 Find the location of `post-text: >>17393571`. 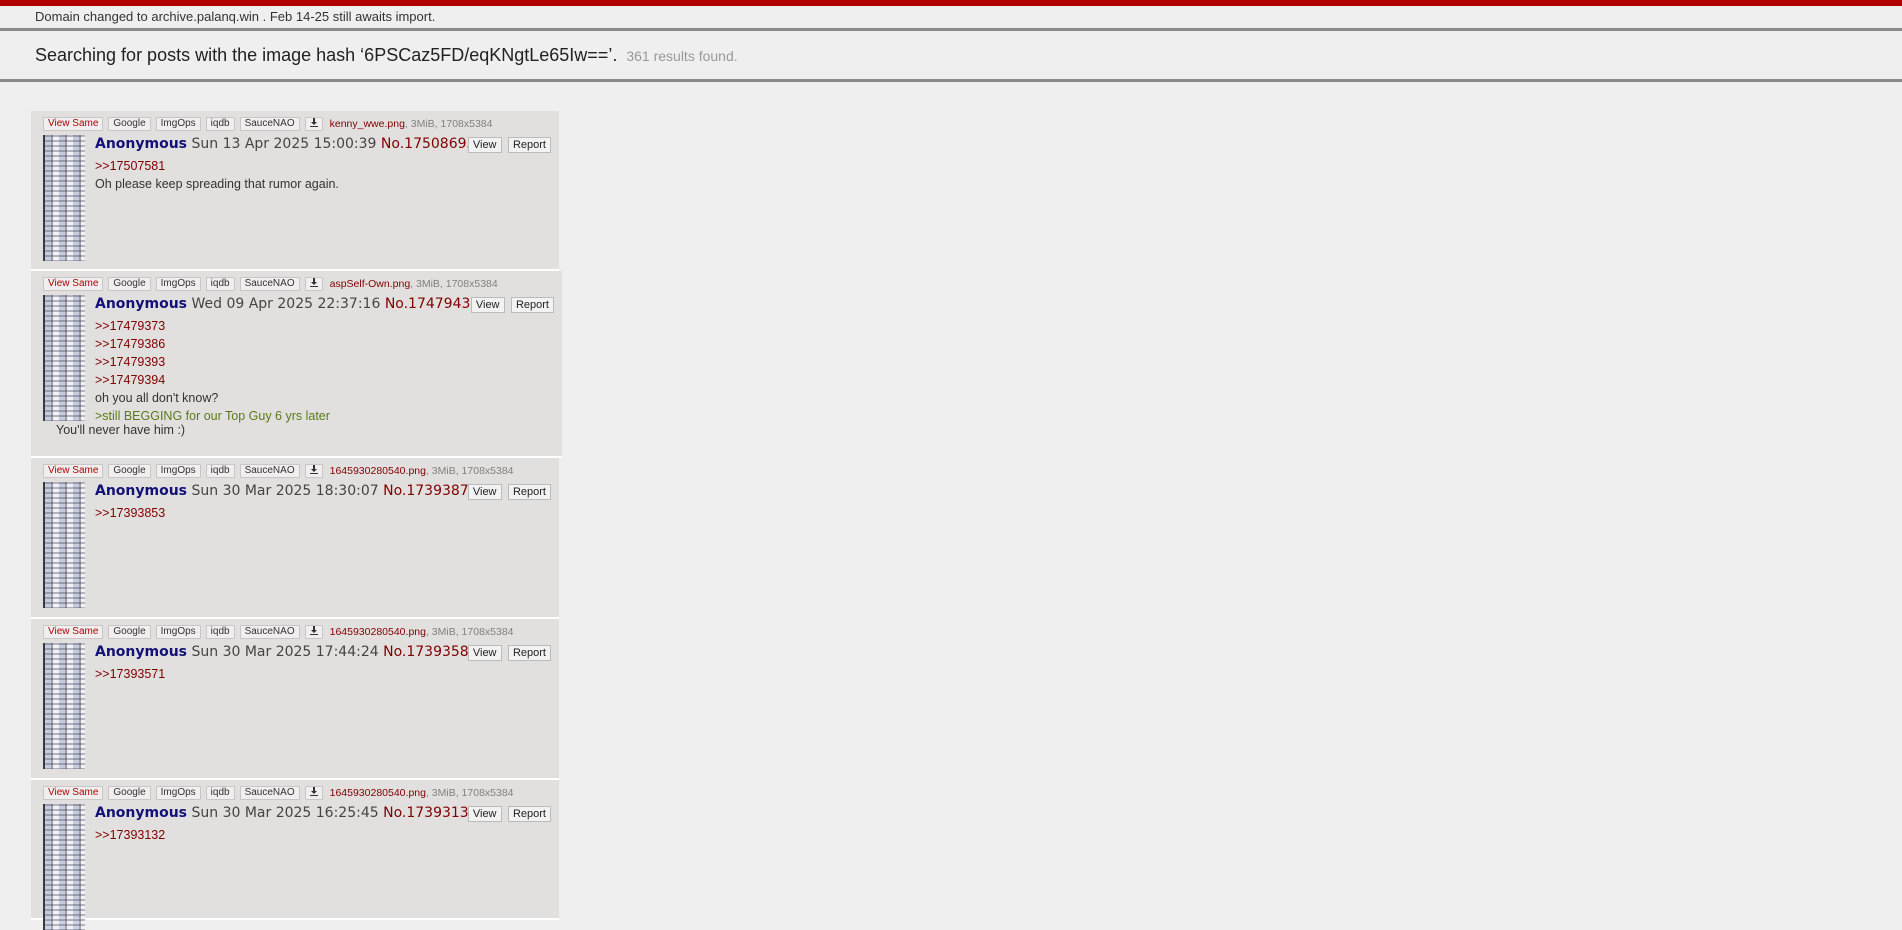

post-text: >>17393571 is located at coordinates (323, 674).